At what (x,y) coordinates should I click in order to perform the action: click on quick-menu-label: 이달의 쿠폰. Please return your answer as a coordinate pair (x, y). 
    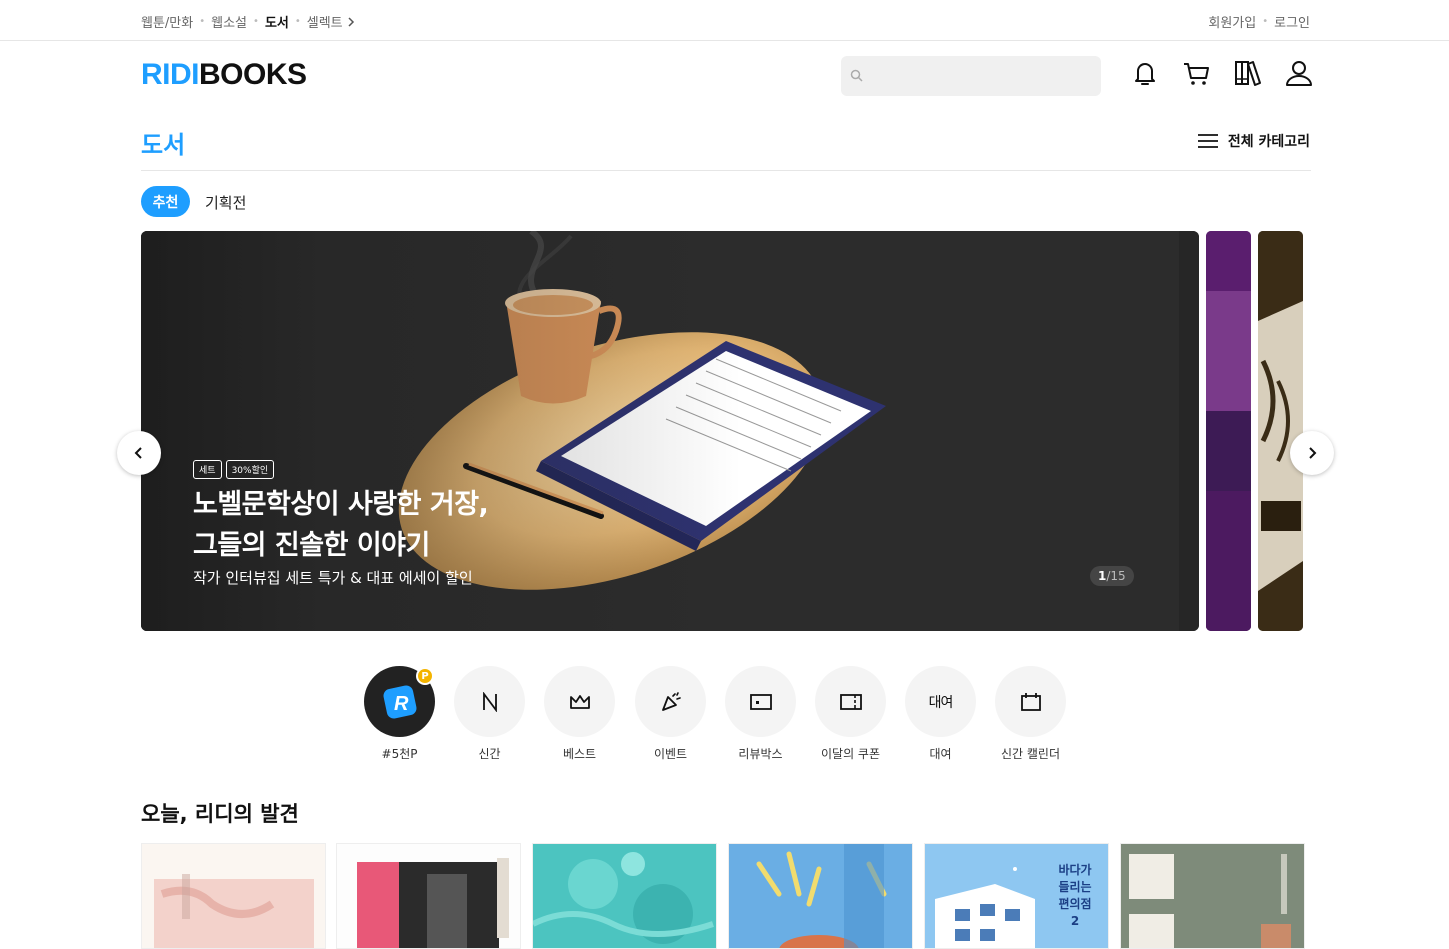
    Looking at the image, I should click on (850, 754).